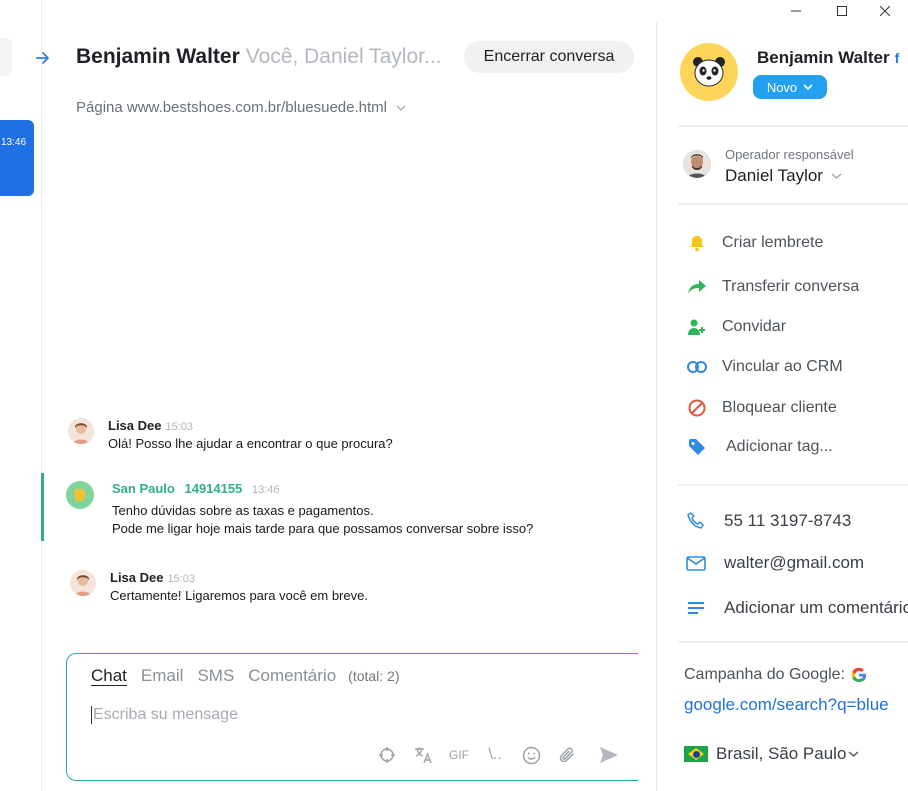  Describe the element at coordinates (779, 407) in the screenshot. I see `action-label: Bloquear cliente` at that location.